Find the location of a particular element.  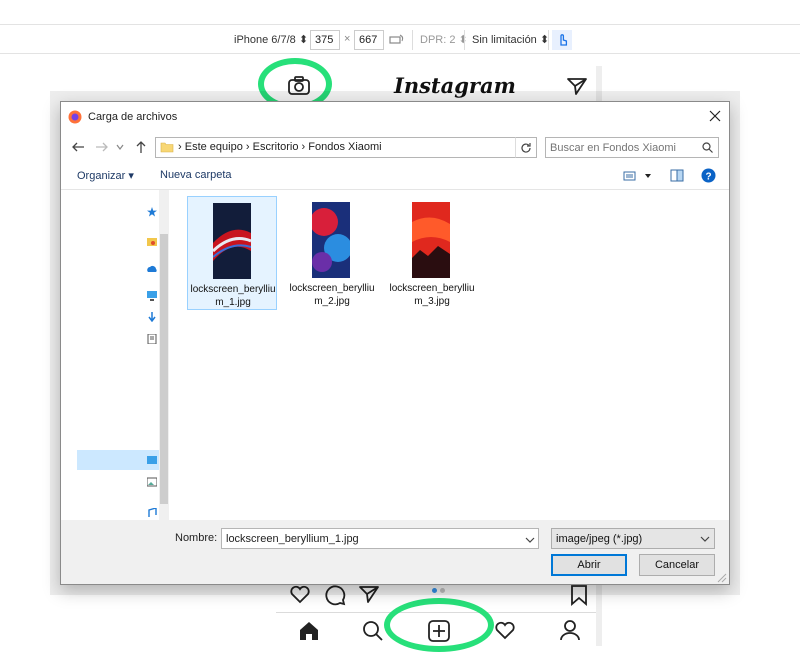

music-icon is located at coordinates (152, 512).